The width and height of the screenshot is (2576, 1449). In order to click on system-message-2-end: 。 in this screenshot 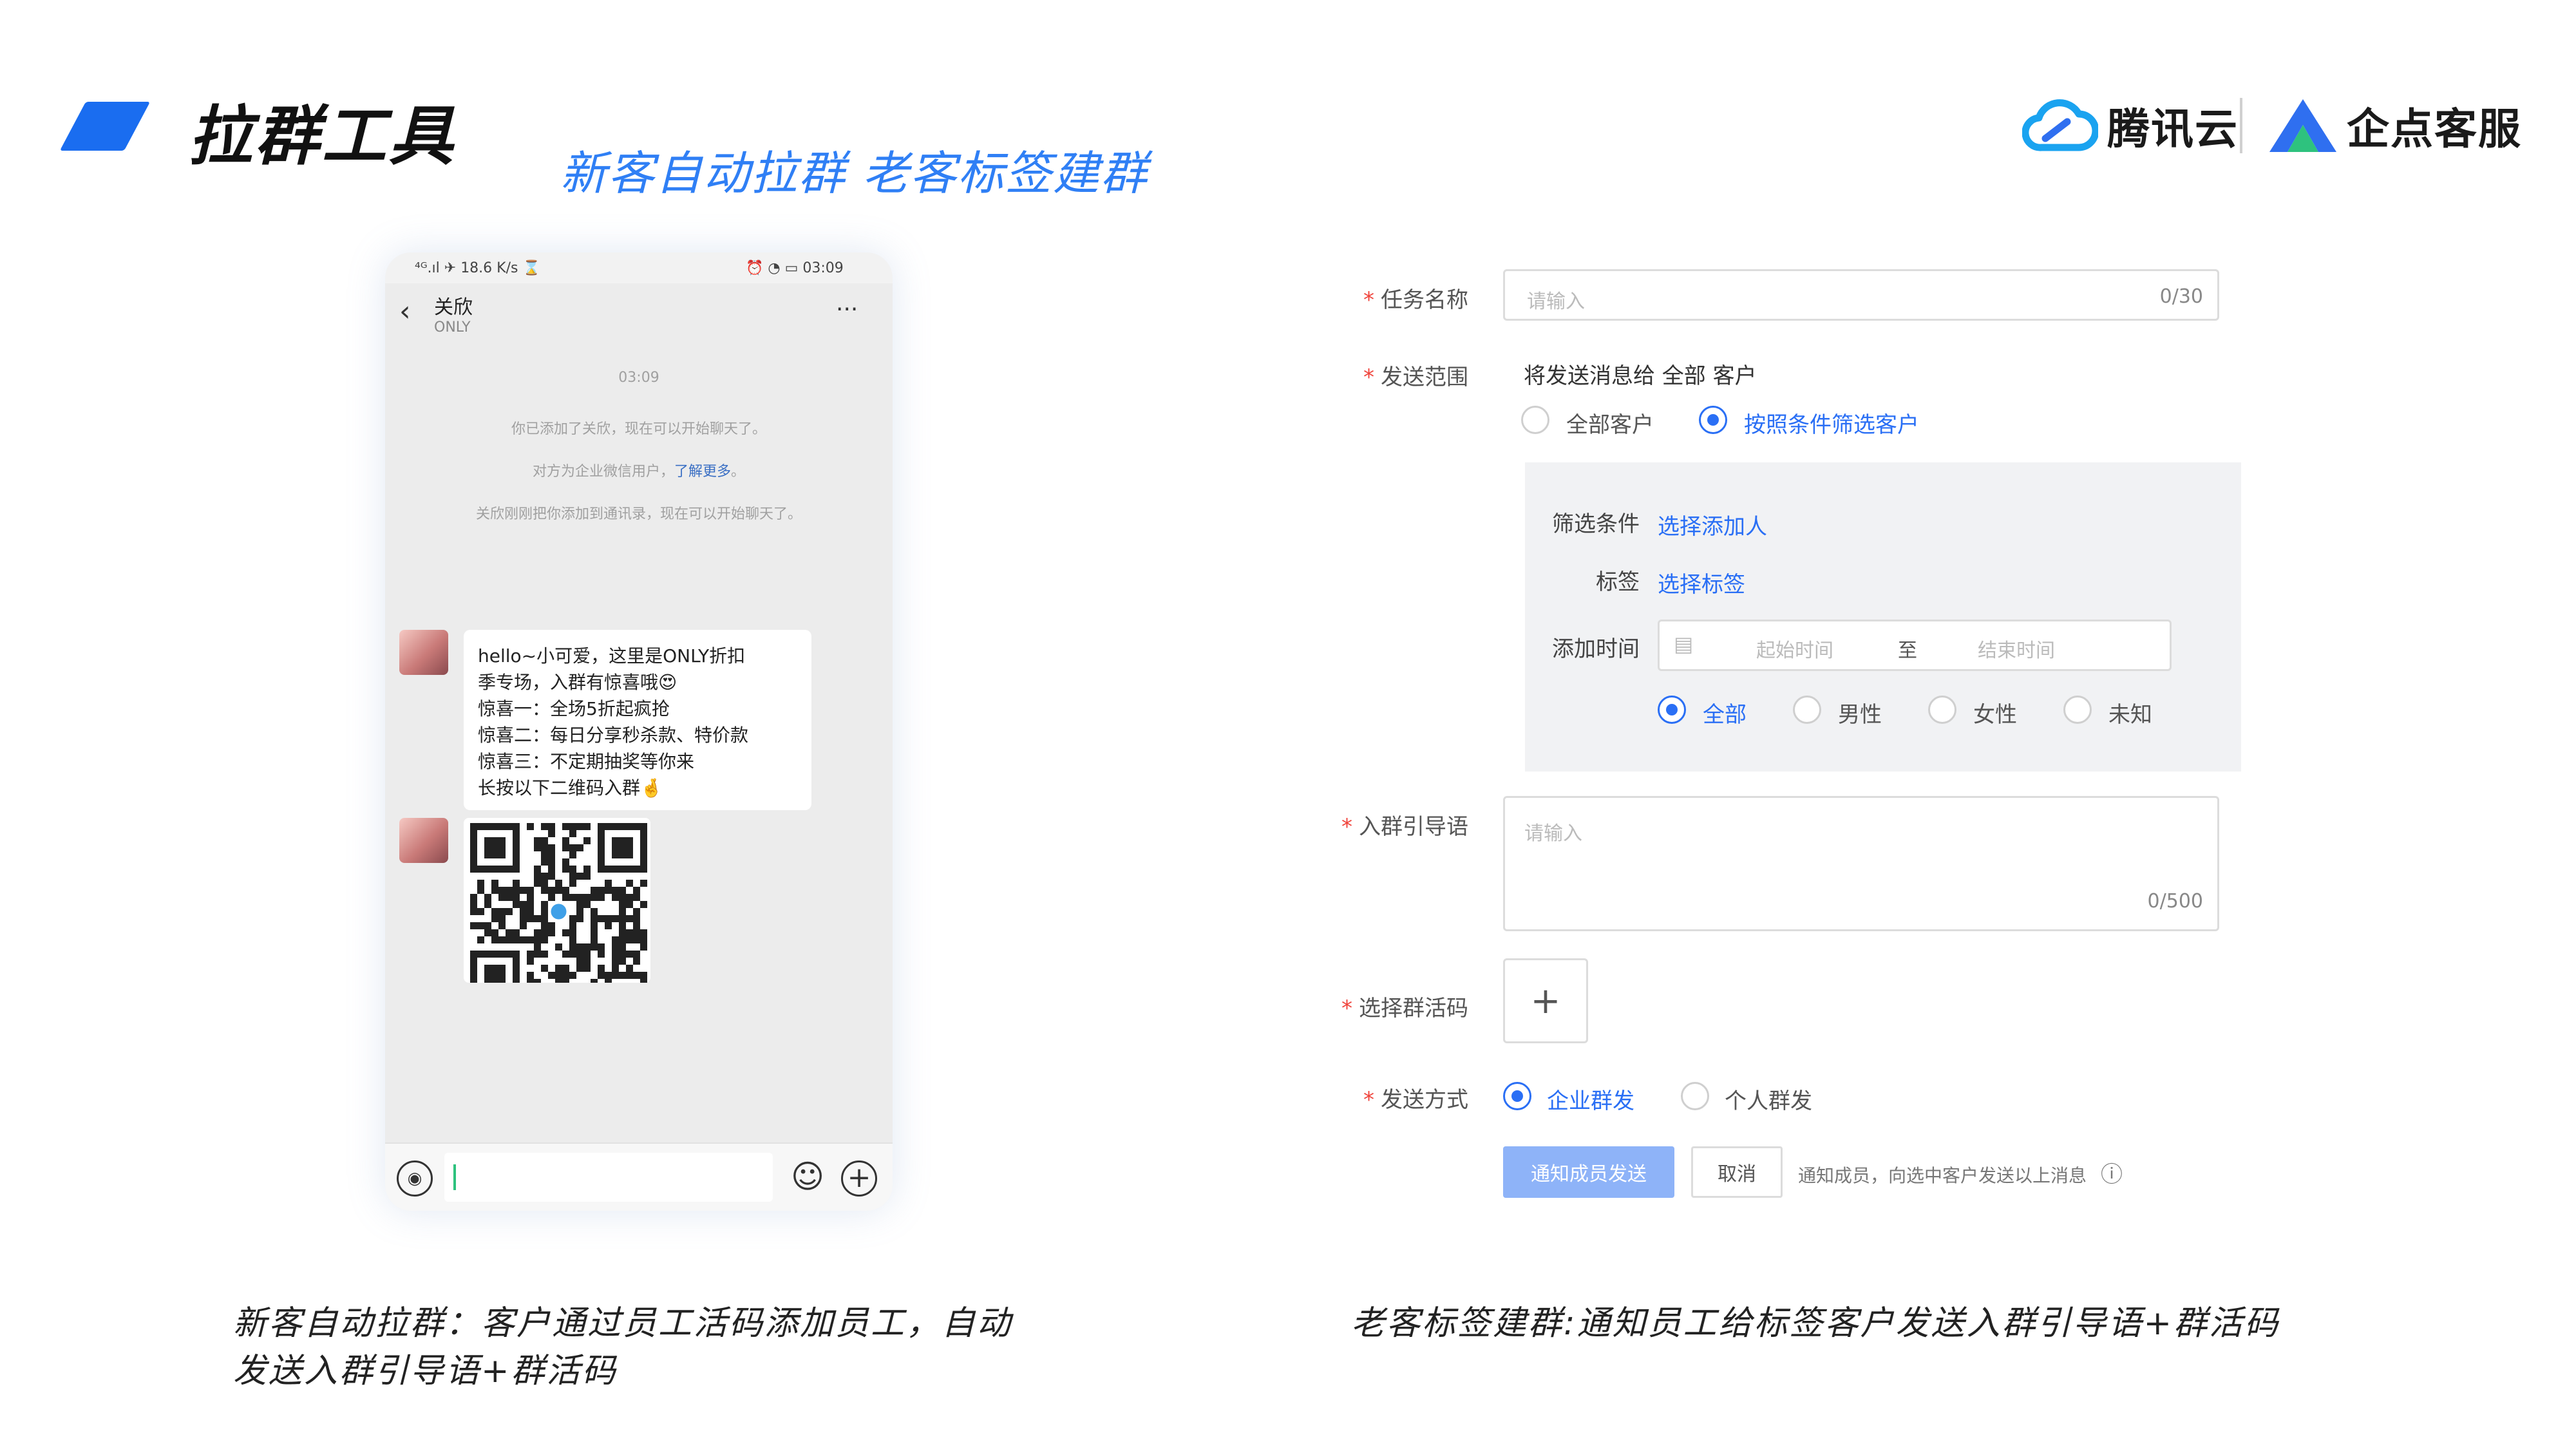, I will do `click(739, 472)`.